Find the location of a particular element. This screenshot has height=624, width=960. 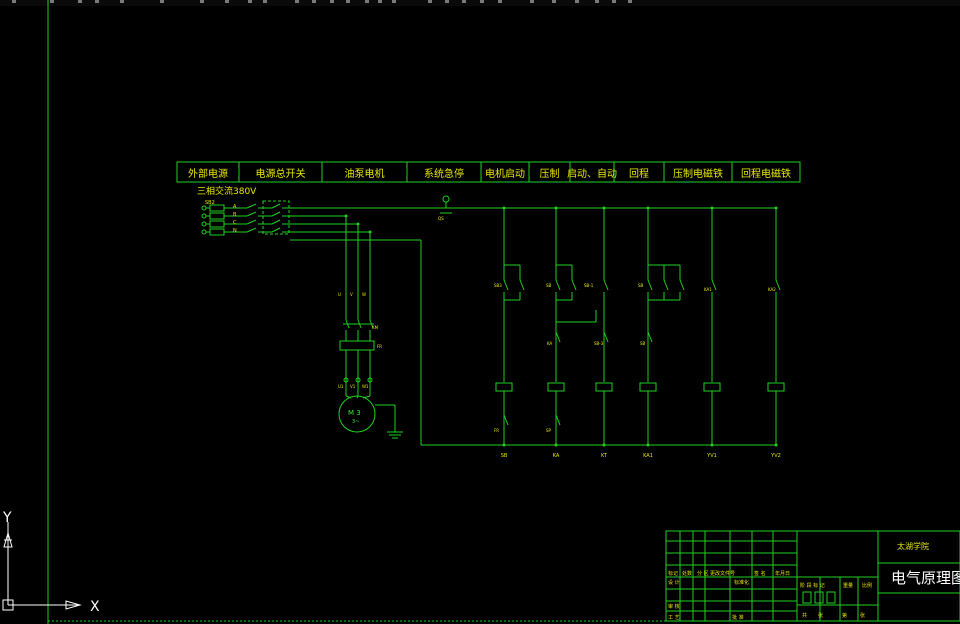

header-cell-7: 回程 is located at coordinates (639, 174).